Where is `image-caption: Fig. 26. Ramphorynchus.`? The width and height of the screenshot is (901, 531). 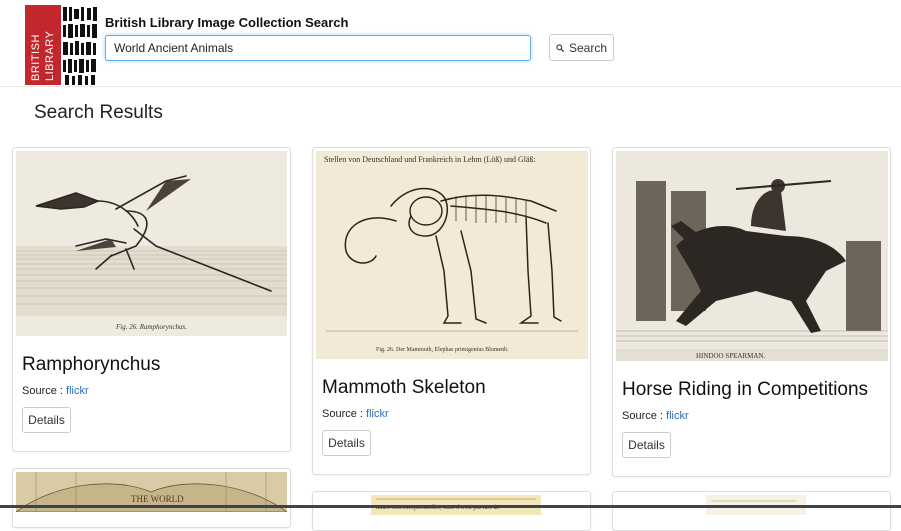 image-caption: Fig. 26. Ramphorynchus. is located at coordinates (151, 327).